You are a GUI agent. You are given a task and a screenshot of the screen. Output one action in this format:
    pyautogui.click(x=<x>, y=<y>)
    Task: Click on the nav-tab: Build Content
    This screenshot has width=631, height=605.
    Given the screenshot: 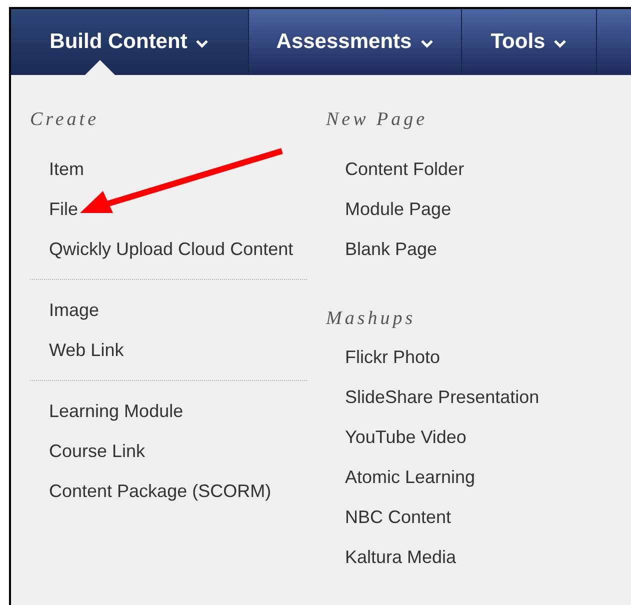 What is the action you would take?
    pyautogui.click(x=130, y=42)
    